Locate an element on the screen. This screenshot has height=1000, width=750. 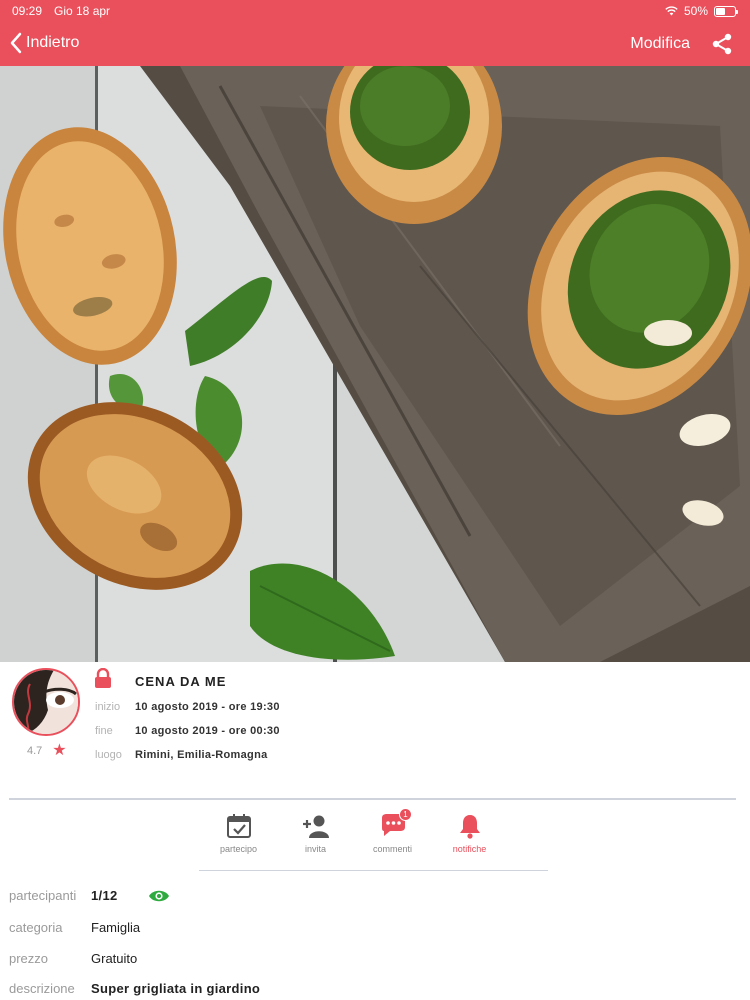
back-label: Indietro is located at coordinates (53, 42).